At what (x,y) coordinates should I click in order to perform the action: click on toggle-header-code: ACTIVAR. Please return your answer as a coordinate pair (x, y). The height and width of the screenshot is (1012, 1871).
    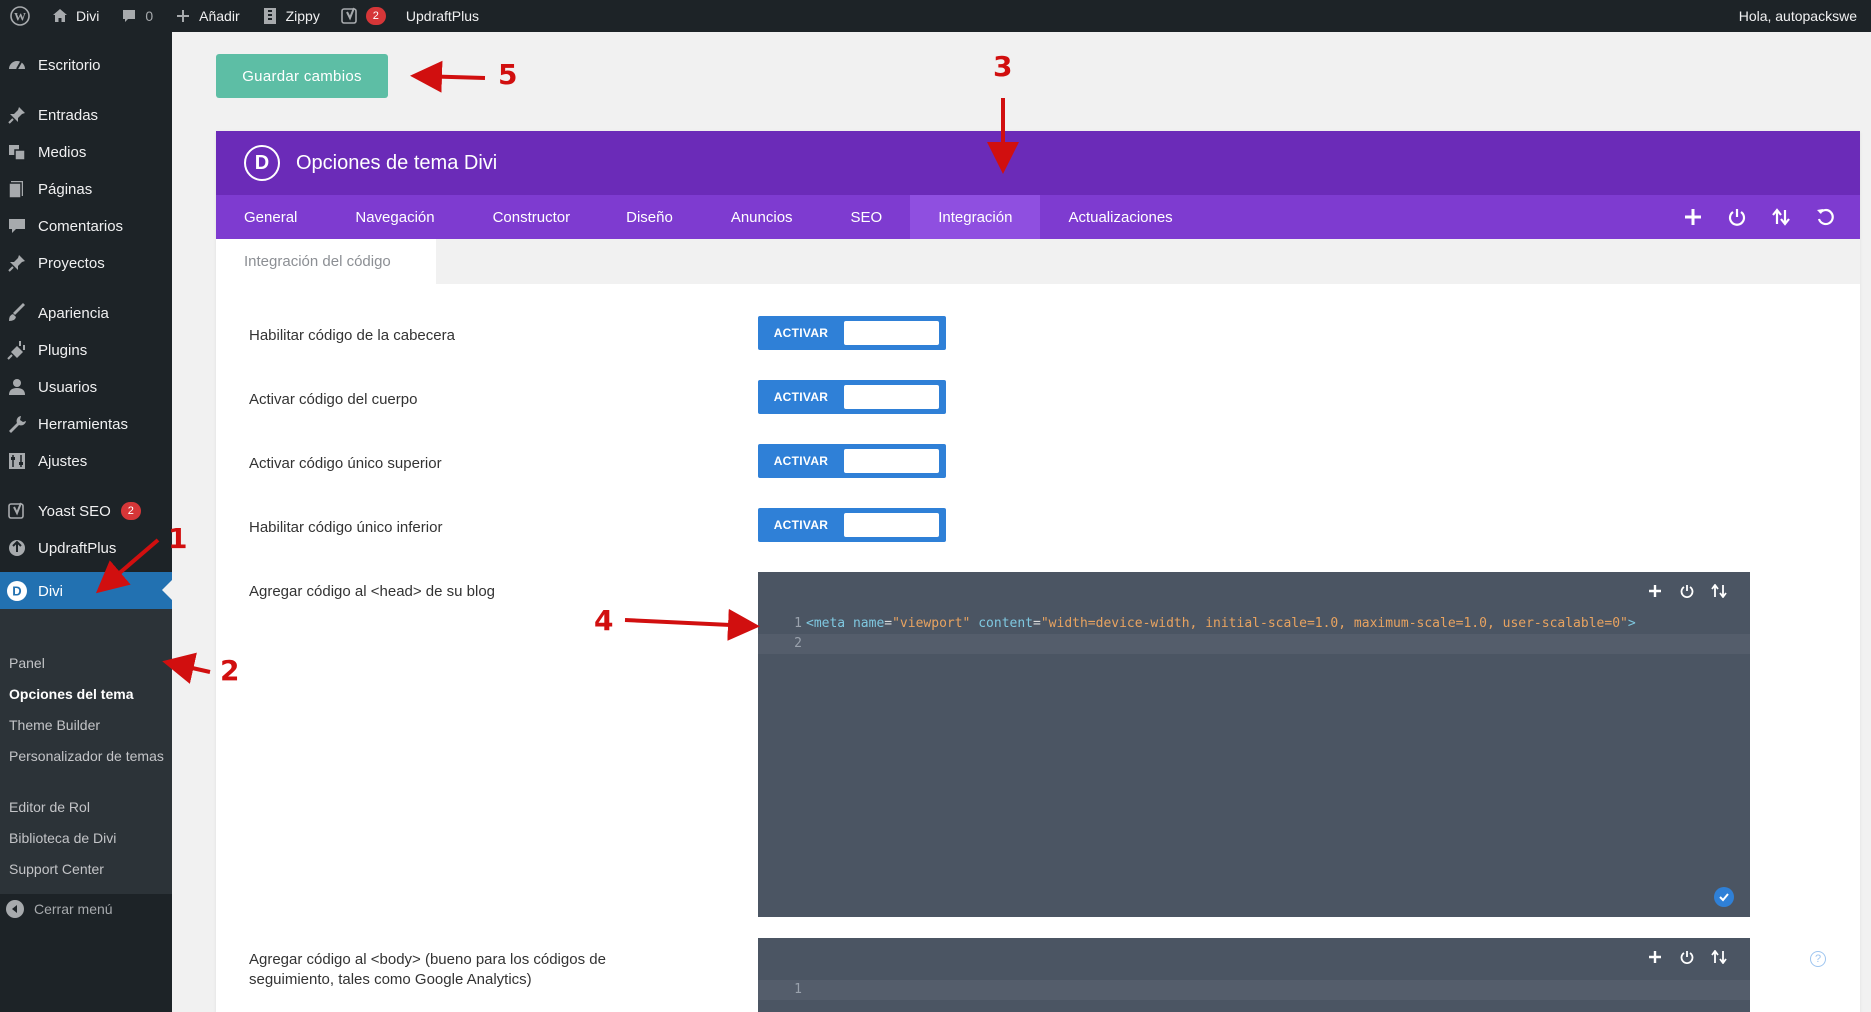
    Looking at the image, I should click on (852, 333).